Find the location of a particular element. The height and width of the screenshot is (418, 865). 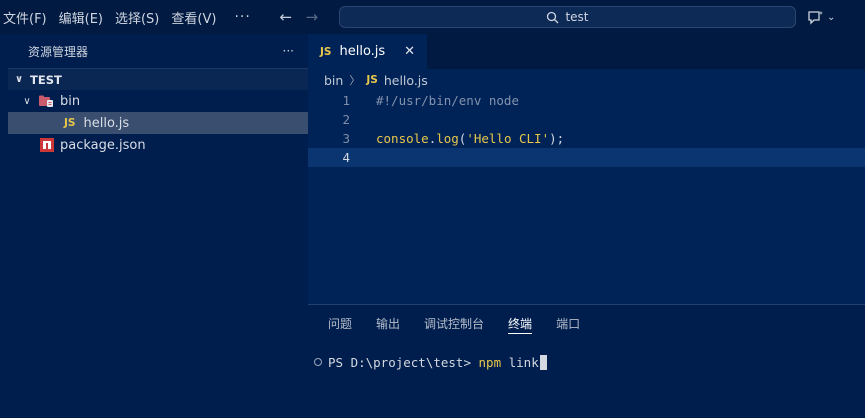

tree-item-label: bin is located at coordinates (70, 101).